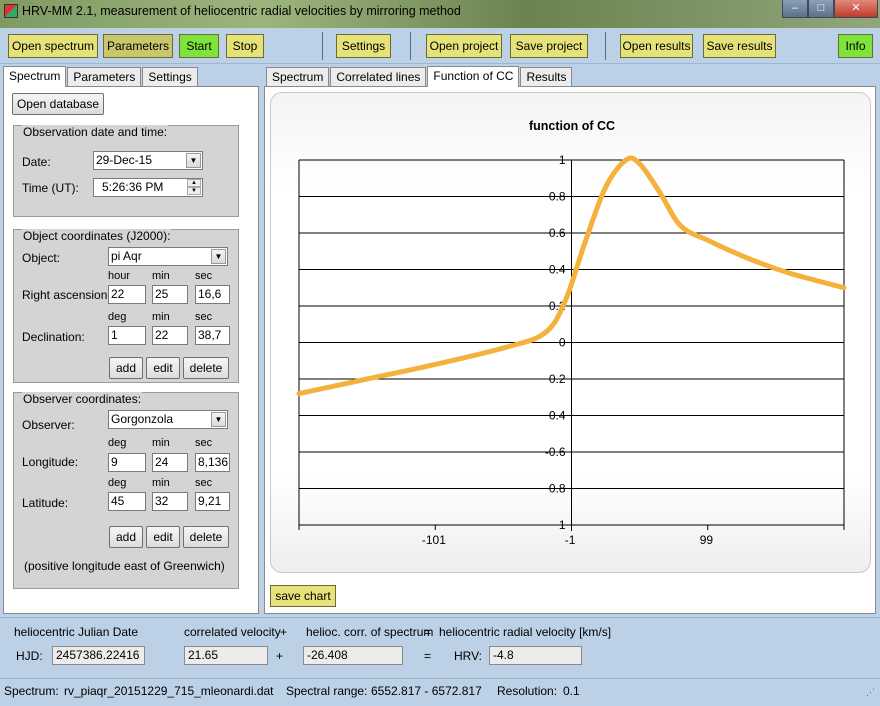 The image size is (880, 706). Describe the element at coordinates (104, 76) in the screenshot. I see `tab-parameters: Parameters` at that location.